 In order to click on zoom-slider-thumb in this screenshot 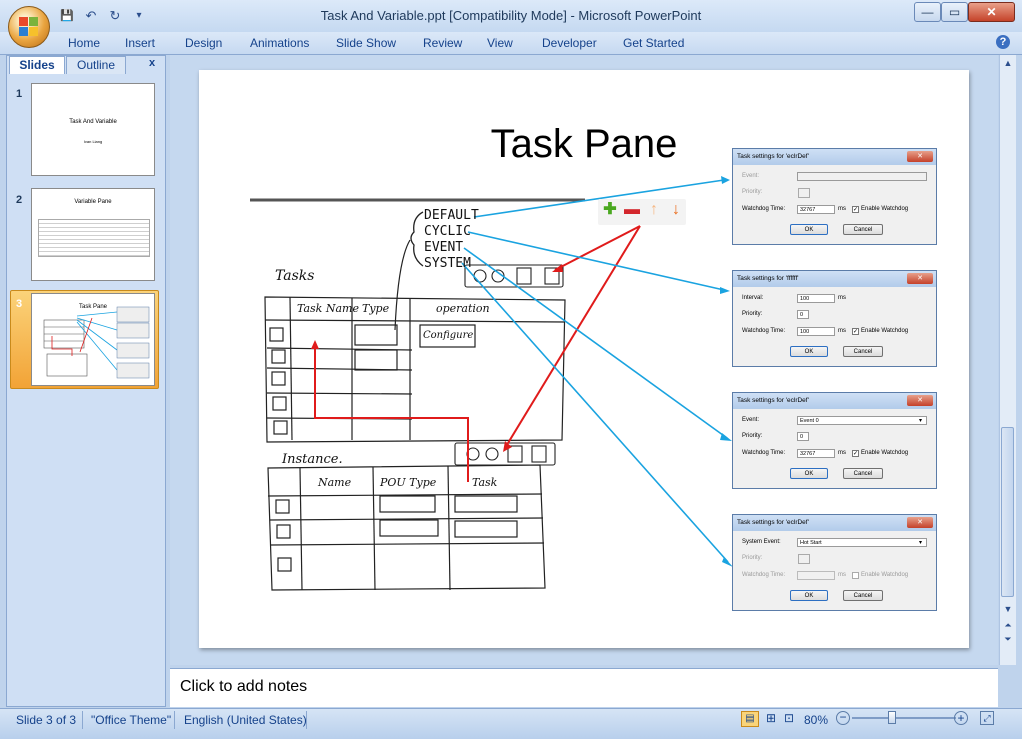, I will do `click(892, 717)`.